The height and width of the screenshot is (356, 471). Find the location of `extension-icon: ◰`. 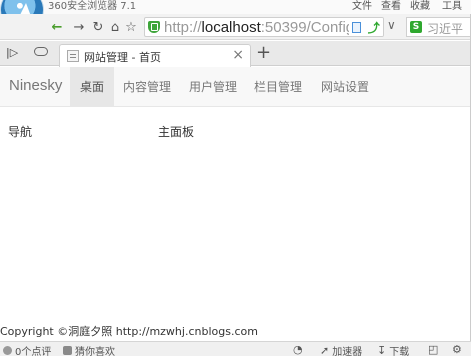

extension-icon: ◰ is located at coordinates (433, 349).